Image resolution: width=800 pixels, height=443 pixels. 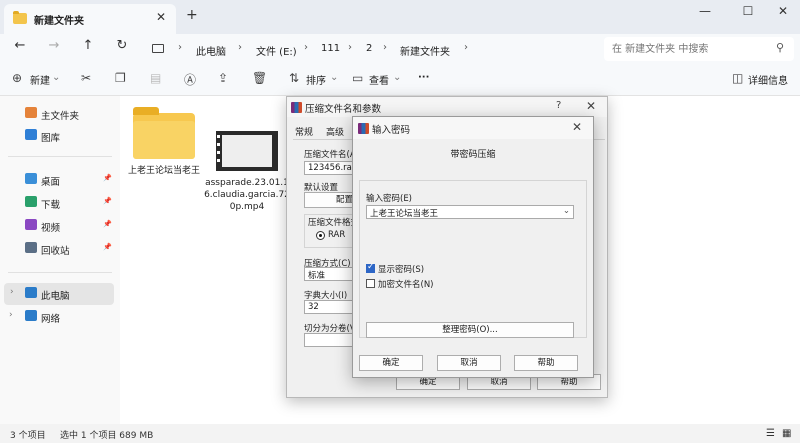 I want to click on dictionary-size-select: 32, so click(x=330, y=307).